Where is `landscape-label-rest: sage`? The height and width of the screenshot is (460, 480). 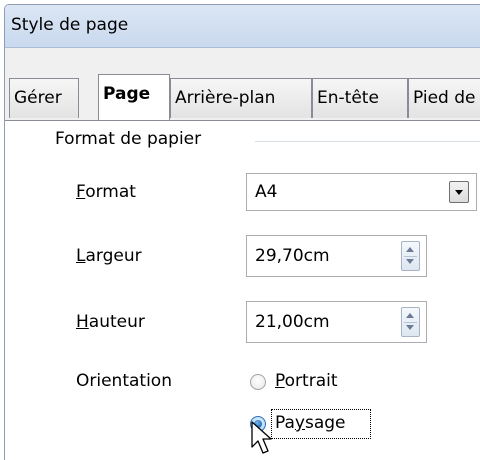
landscape-label-rest: sage is located at coordinates (325, 423).